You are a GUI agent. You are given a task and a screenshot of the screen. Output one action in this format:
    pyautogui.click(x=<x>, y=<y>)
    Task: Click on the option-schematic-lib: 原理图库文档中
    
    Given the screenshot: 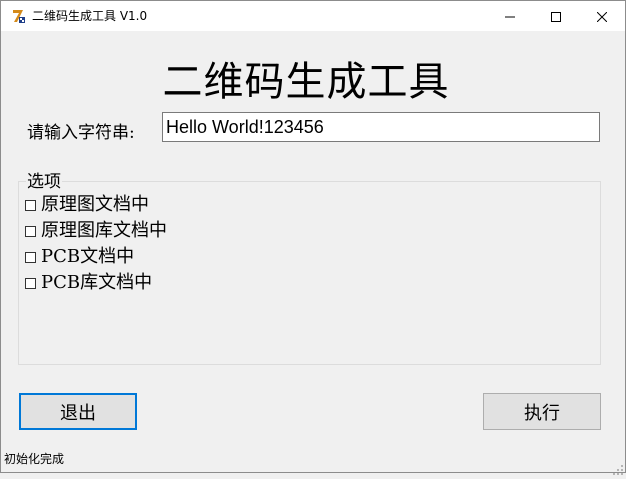 What is the action you would take?
    pyautogui.click(x=96, y=231)
    